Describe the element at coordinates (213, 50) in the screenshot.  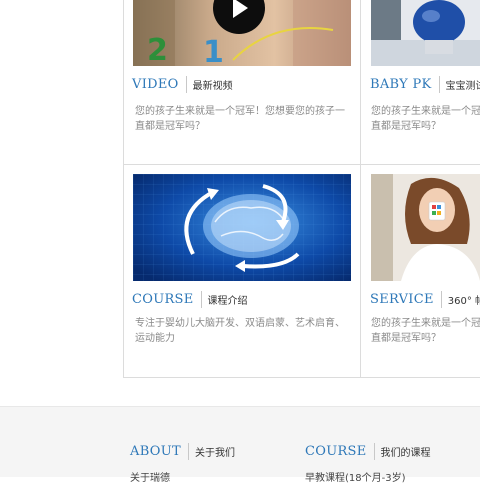
I see `svg-text: 1` at that location.